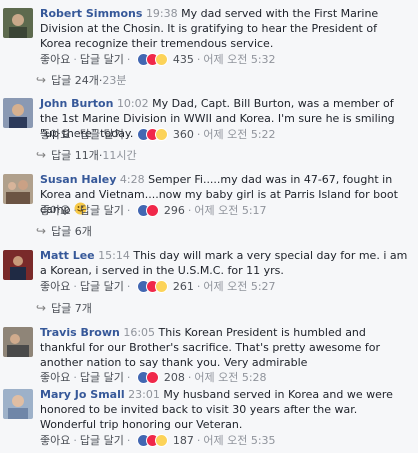 The height and width of the screenshot is (453, 418). I want to click on replies-link: ↪ 답글 7개, so click(64, 308).